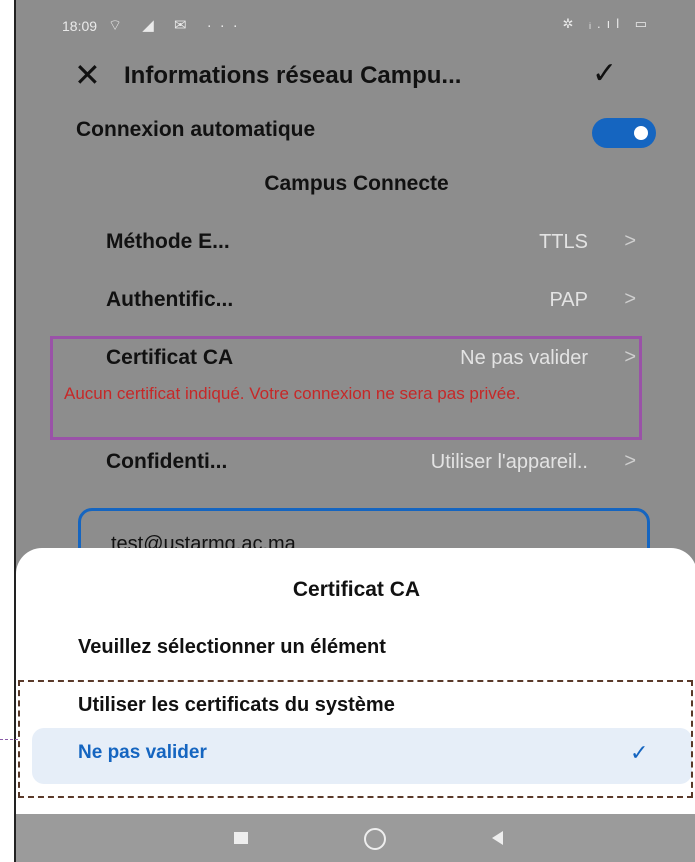 The image size is (695, 862). Describe the element at coordinates (568, 300) in the screenshot. I see `authentication-value: PAP` at that location.